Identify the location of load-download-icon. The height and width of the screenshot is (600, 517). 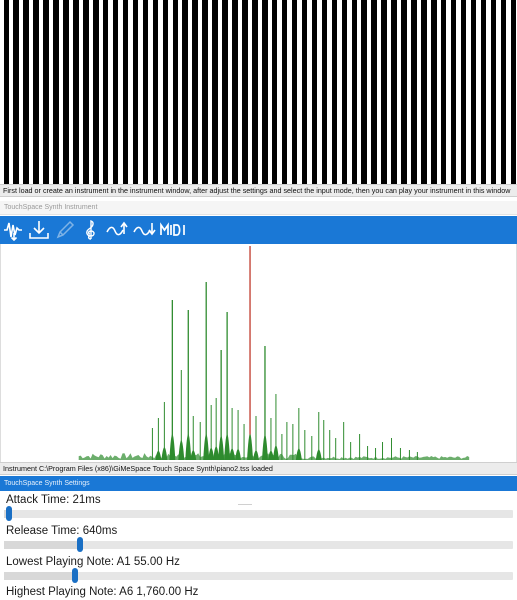
(39, 230).